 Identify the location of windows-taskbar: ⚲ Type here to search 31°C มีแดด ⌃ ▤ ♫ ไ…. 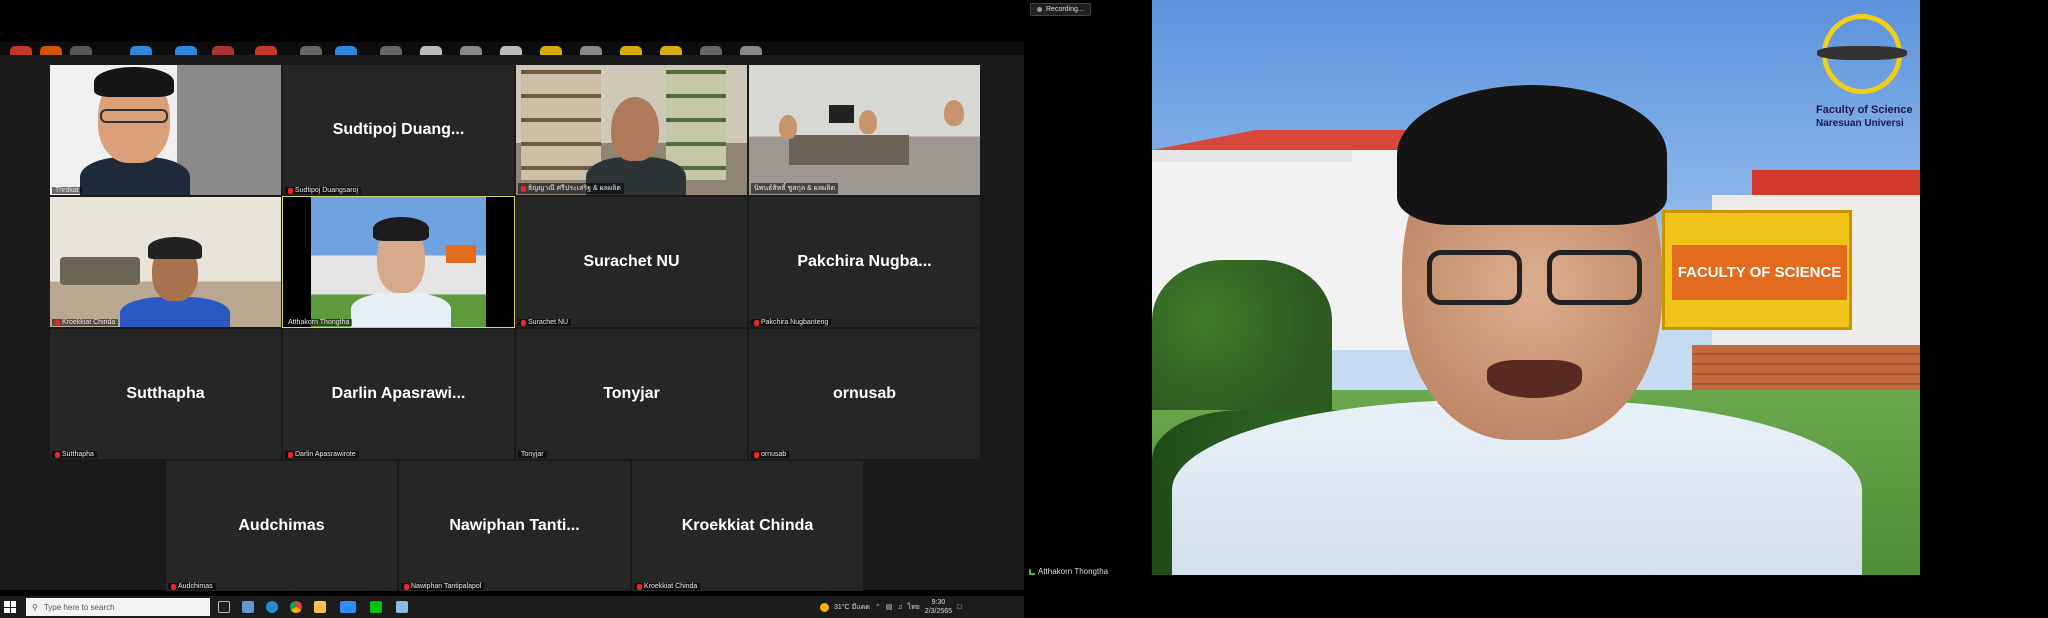
(512, 607).